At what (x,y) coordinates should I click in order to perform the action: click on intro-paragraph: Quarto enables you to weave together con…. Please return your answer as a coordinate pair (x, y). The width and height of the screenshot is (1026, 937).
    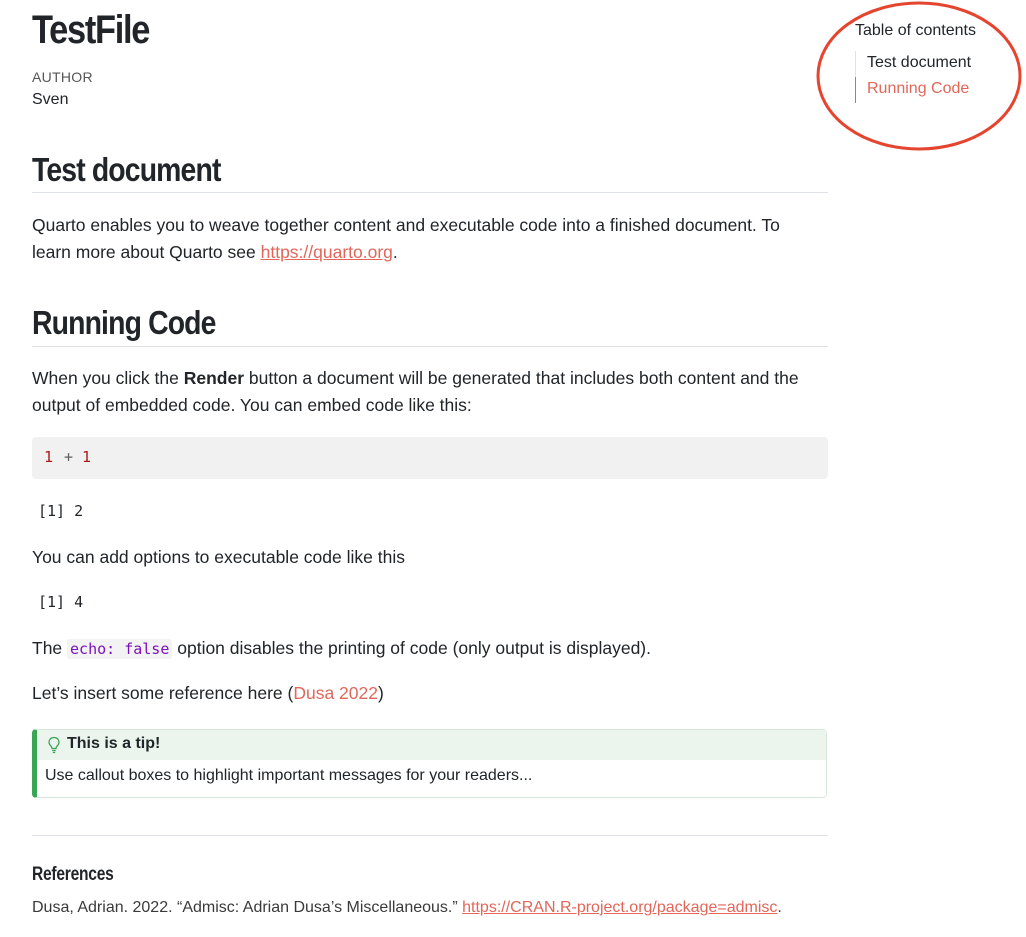
    Looking at the image, I should click on (427, 239).